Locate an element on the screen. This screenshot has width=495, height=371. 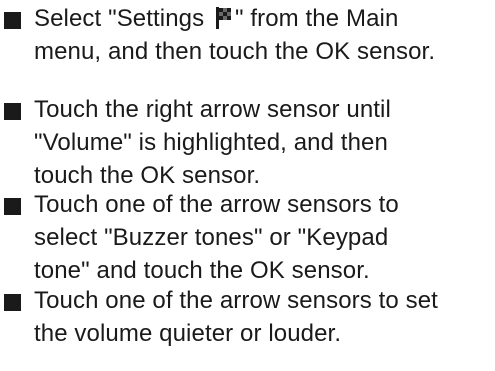
step-line-after-icon: " from the Main is located at coordinates (316, 18).